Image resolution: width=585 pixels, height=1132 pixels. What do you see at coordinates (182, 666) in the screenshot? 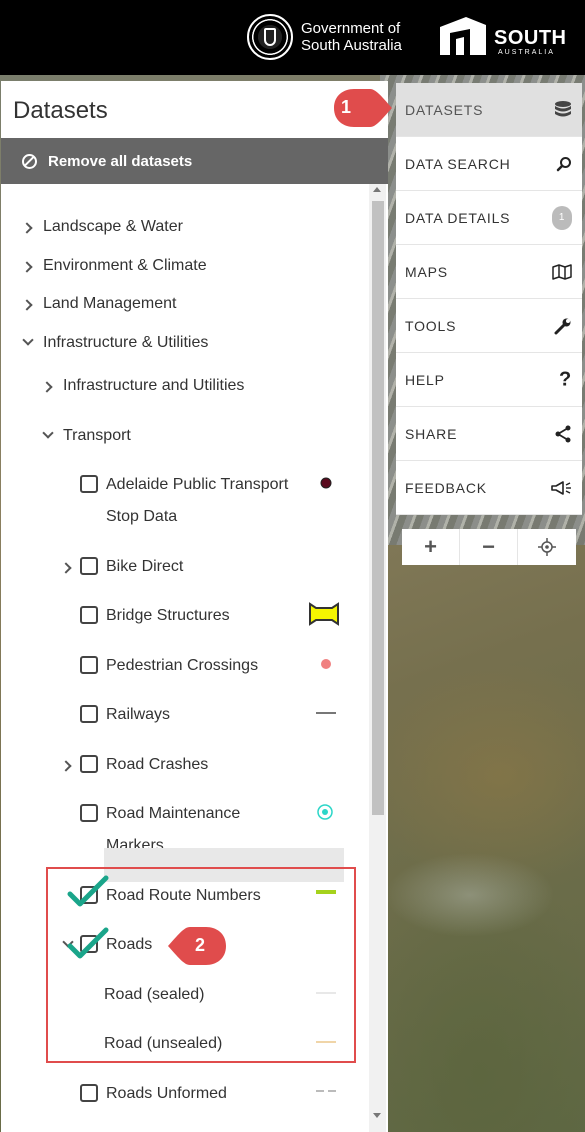
I see `layer-pedestrian-crossings: Pedestrian Crossings` at bounding box center [182, 666].